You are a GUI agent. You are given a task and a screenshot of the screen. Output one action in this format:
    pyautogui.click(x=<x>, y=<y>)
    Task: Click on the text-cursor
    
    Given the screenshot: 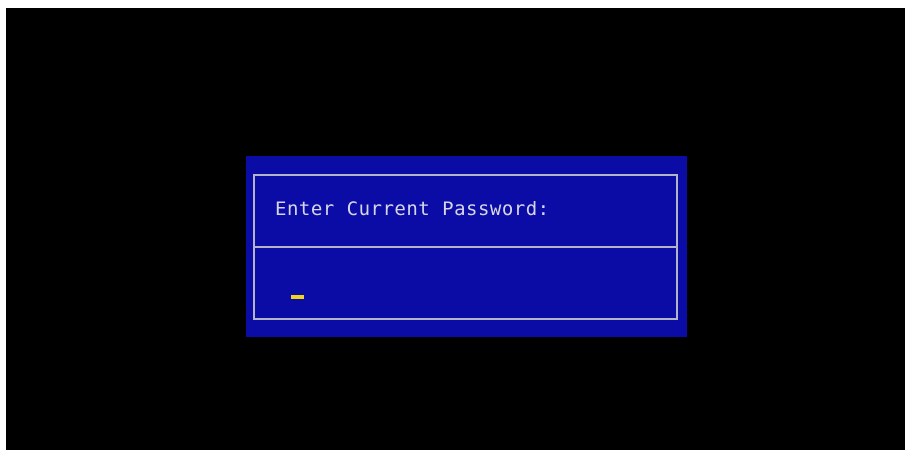 What is the action you would take?
    pyautogui.click(x=297, y=297)
    